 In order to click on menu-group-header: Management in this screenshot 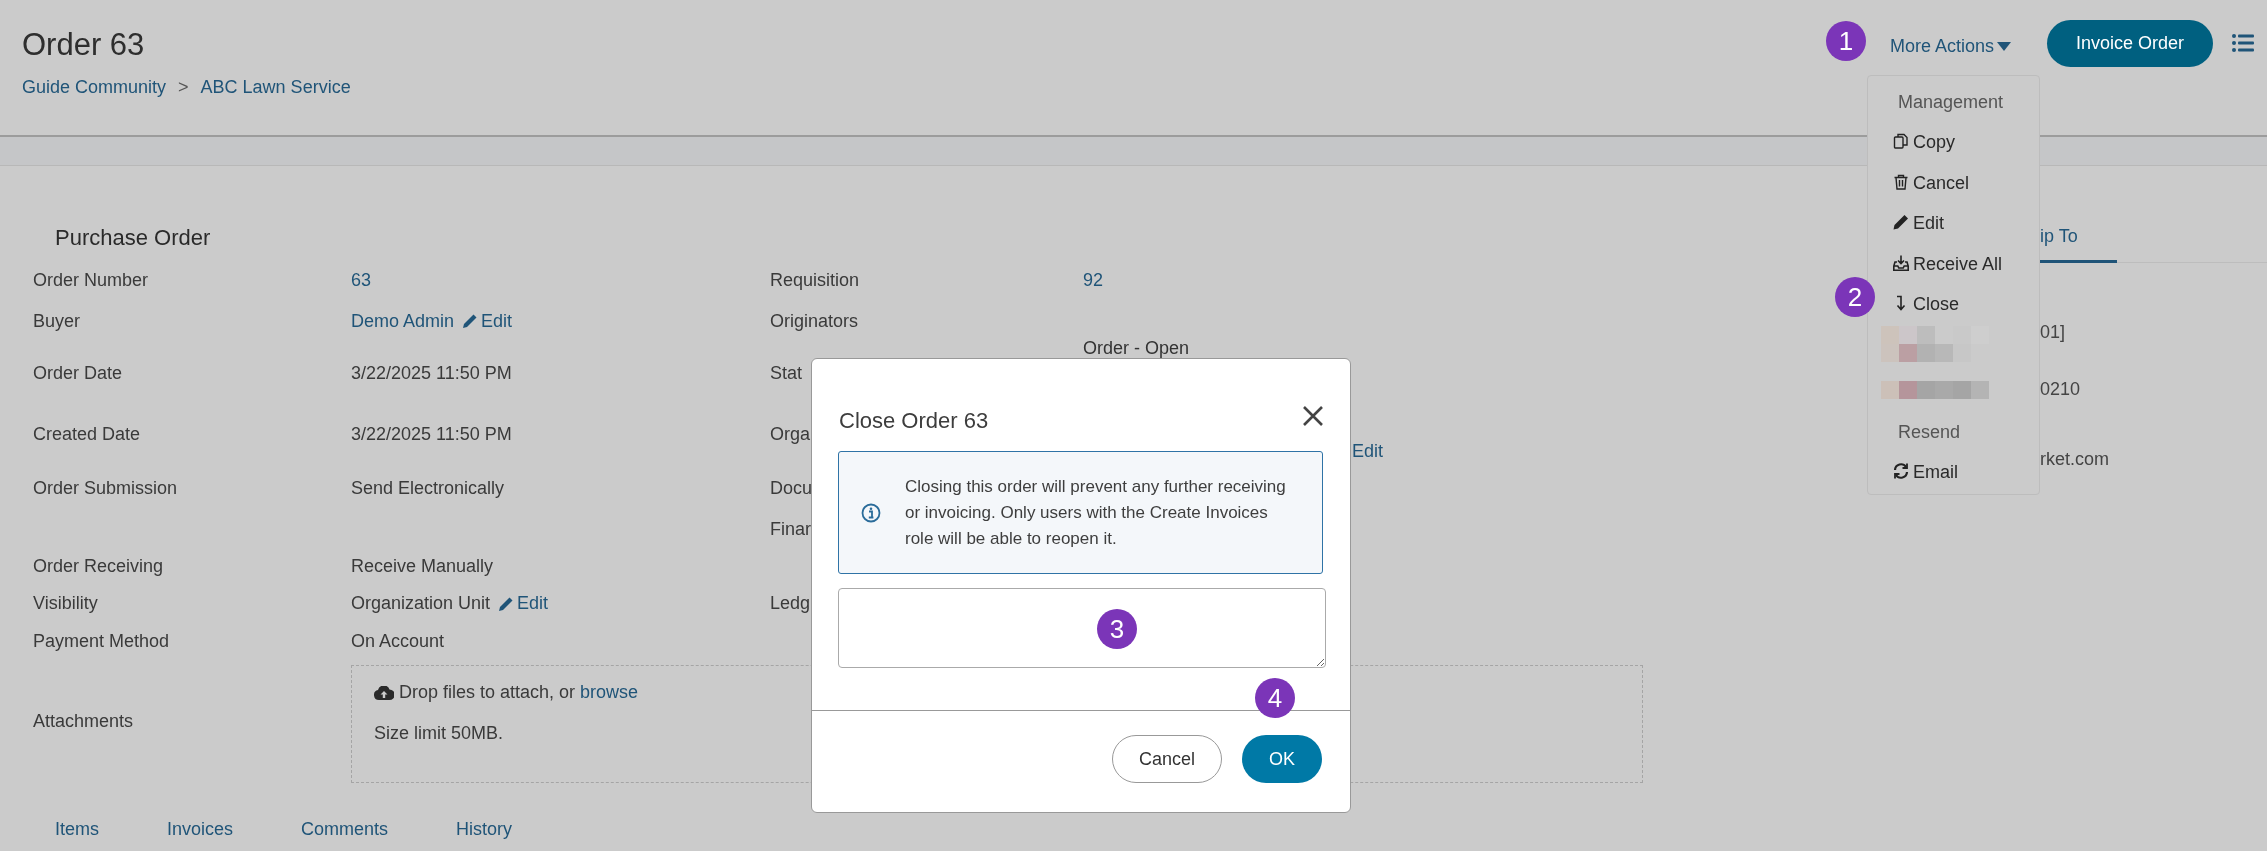, I will do `click(1951, 102)`.